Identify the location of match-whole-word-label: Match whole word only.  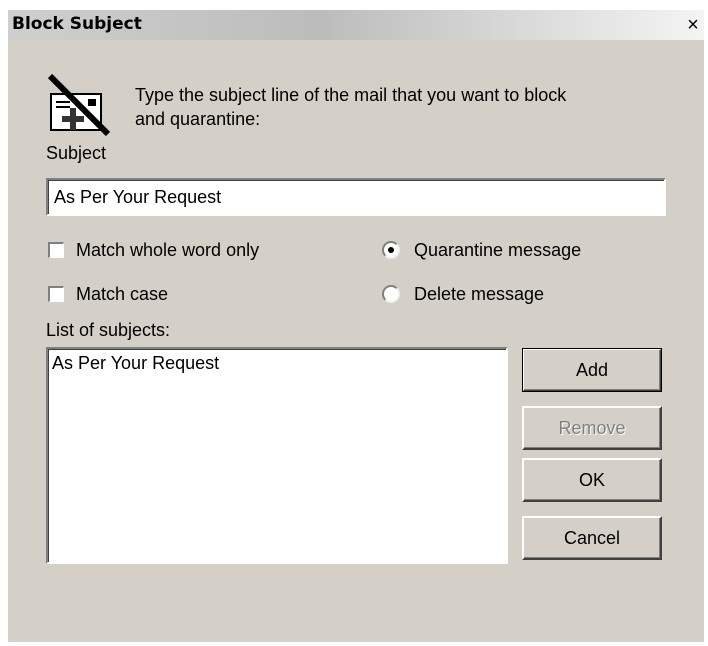
(168, 249).